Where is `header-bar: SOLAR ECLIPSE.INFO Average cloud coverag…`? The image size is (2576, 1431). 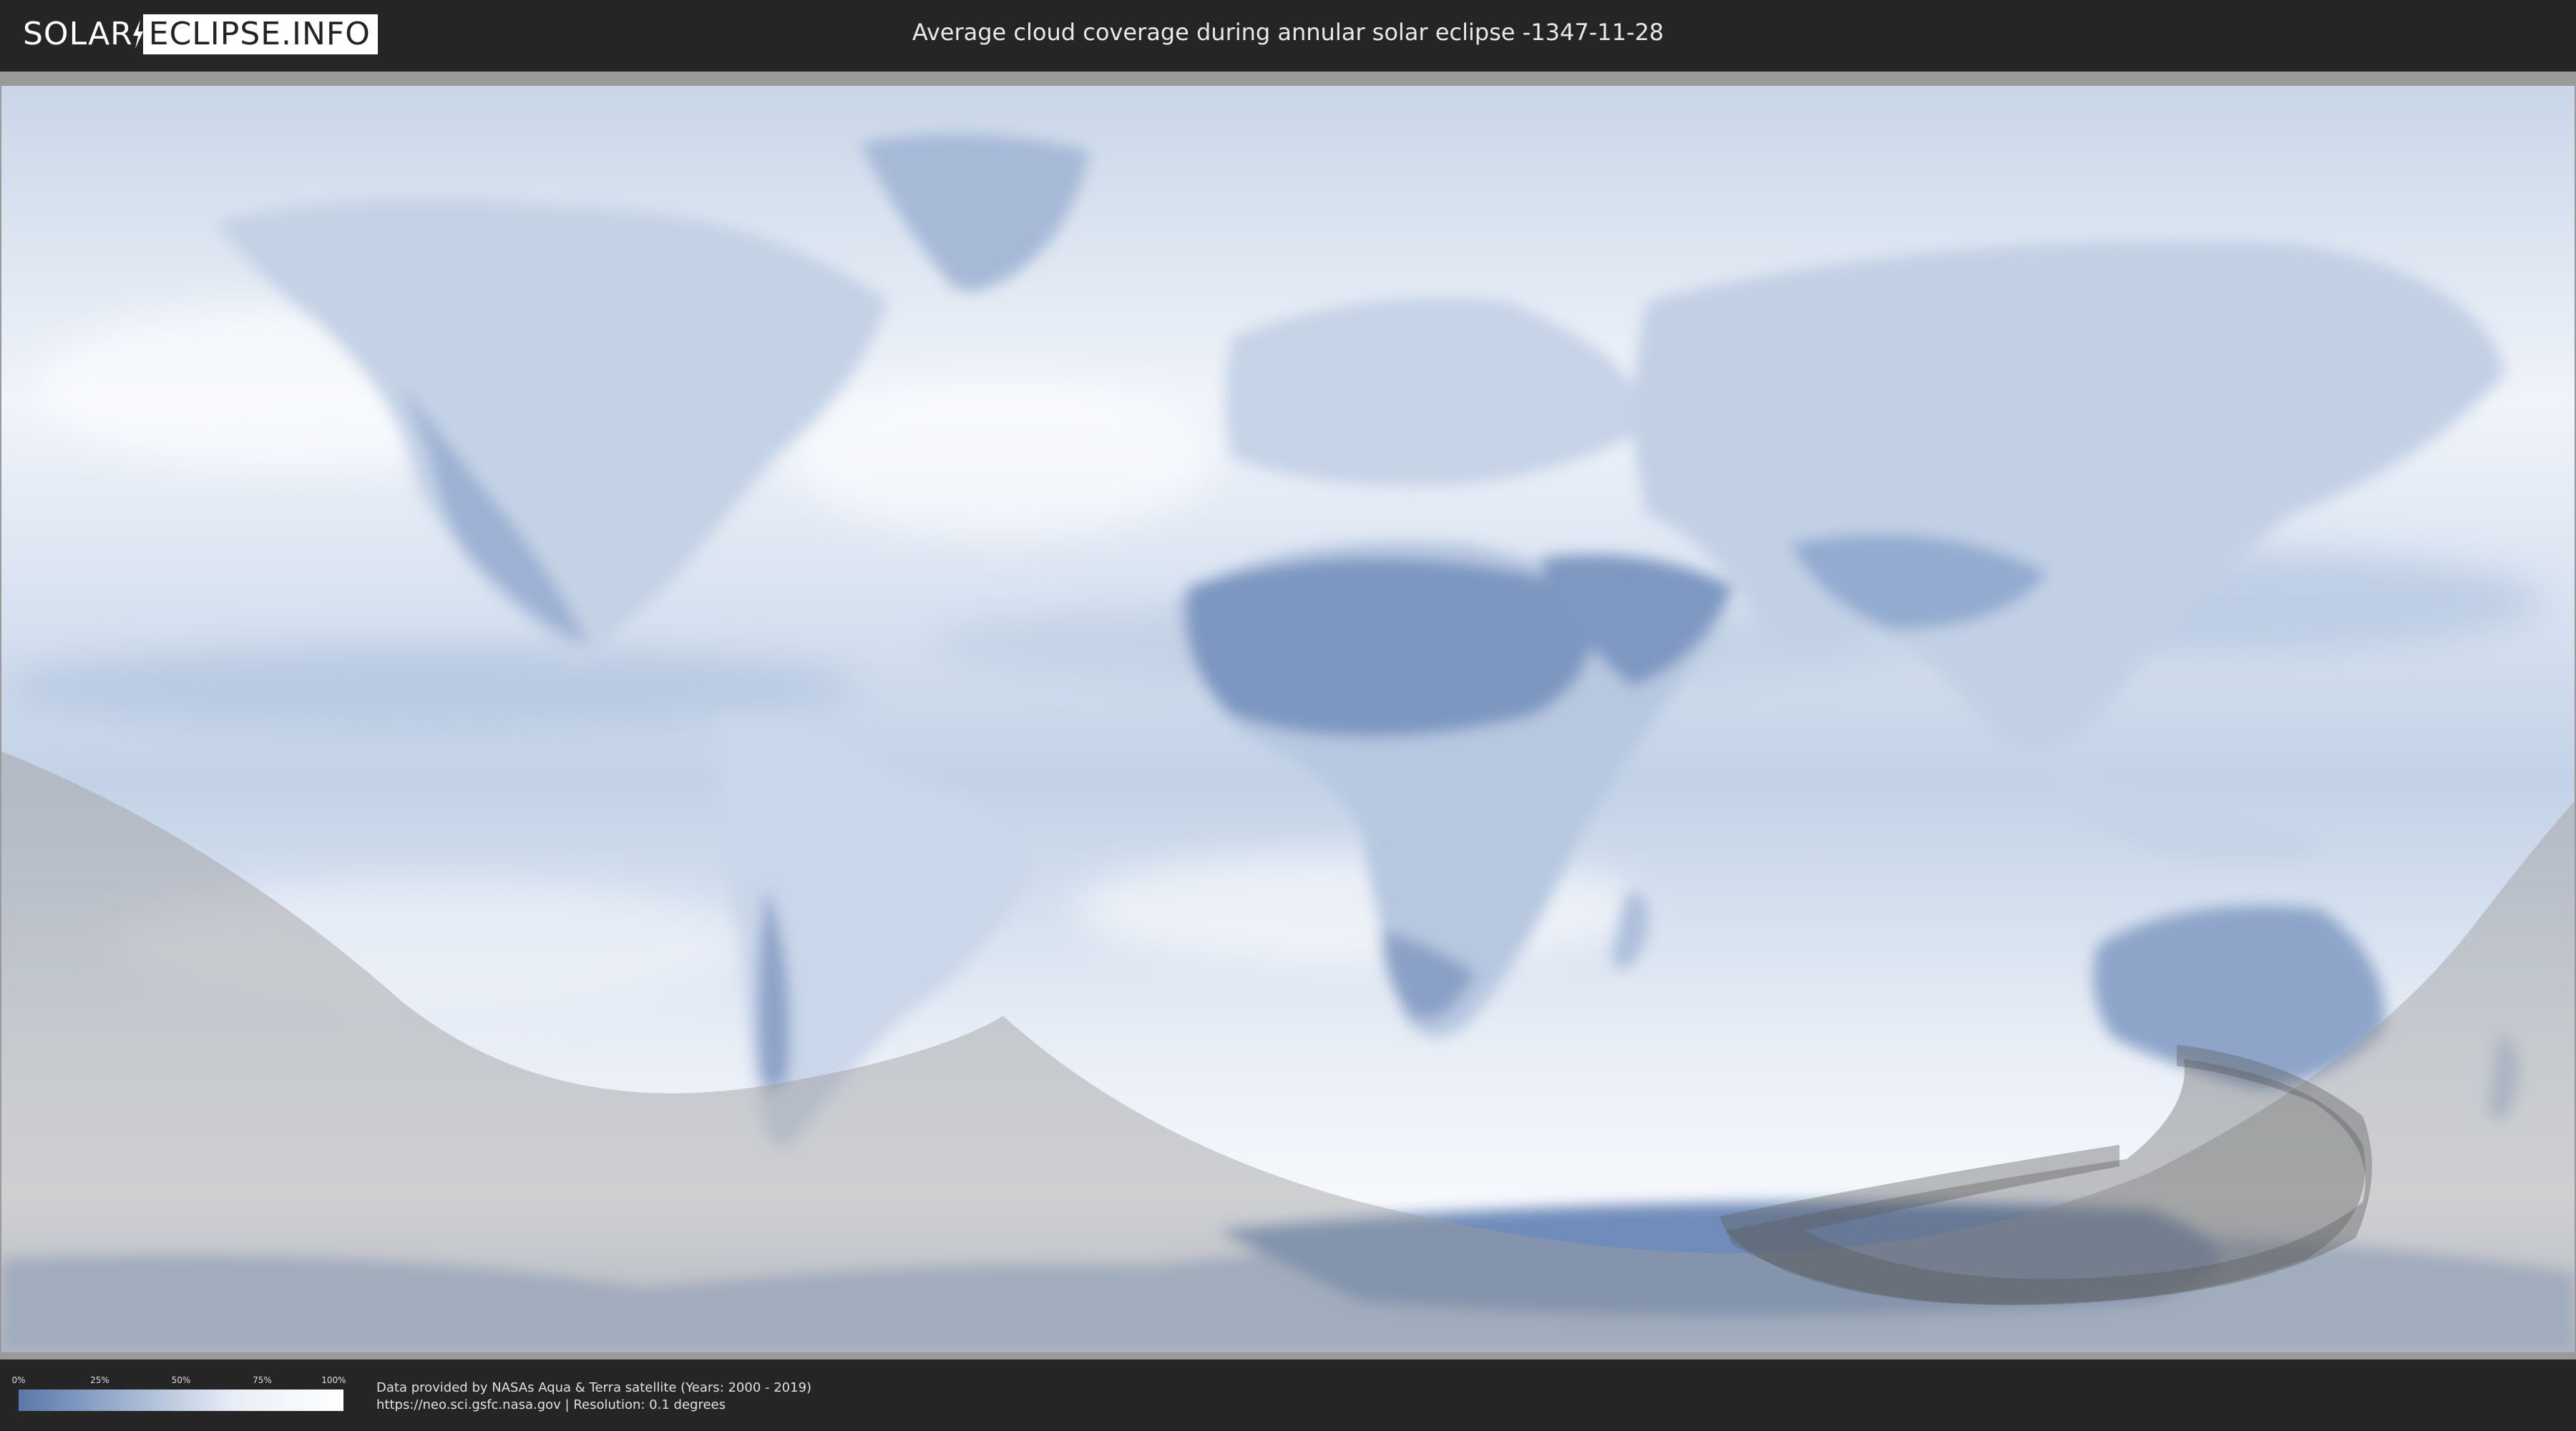
header-bar: SOLAR ECLIPSE.INFO Average cloud coverag… is located at coordinates (1288, 36).